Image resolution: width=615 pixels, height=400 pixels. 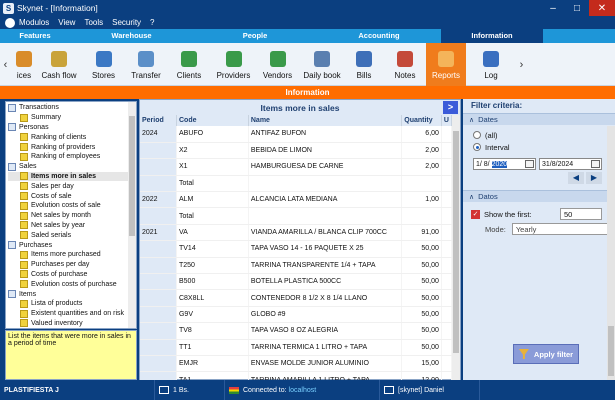 I want to click on menu-security: Security, so click(x=126, y=22).